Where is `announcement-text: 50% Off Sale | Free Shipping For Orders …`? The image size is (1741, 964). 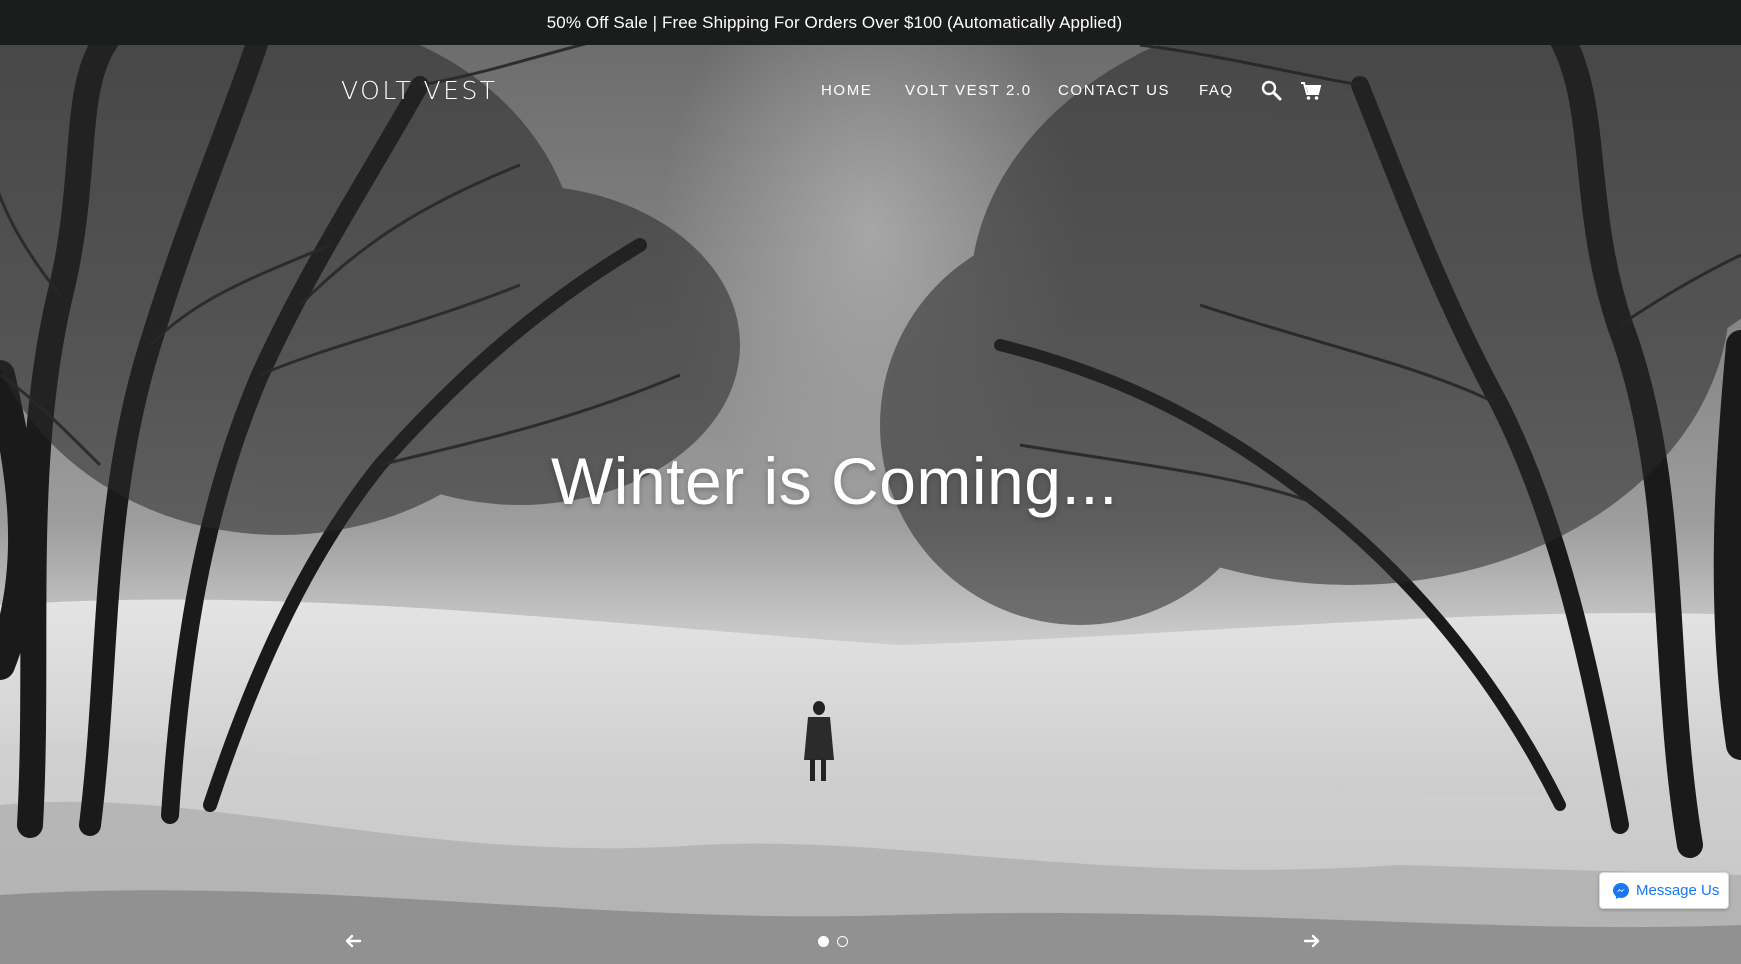 announcement-text: 50% Off Sale | Free Shipping For Orders … is located at coordinates (834, 22).